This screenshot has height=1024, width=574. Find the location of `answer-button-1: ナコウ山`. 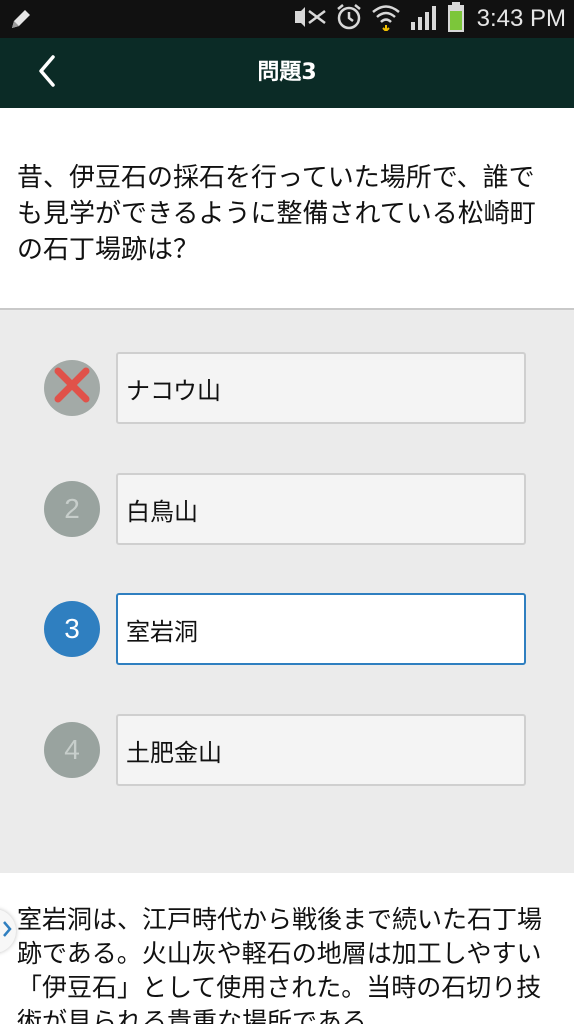

answer-button-1: ナコウ山 is located at coordinates (321, 388).